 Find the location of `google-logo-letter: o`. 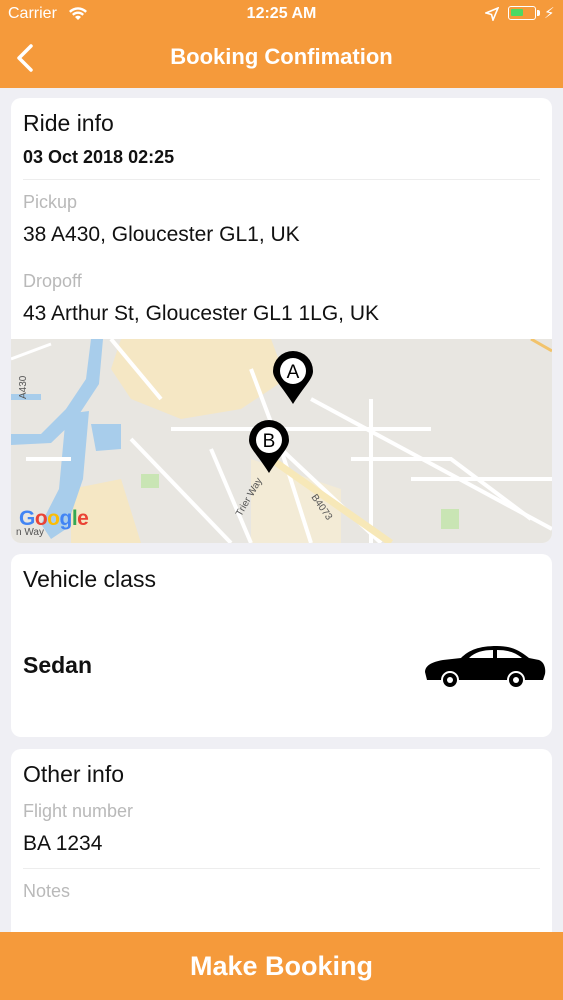

google-logo-letter: o is located at coordinates (53, 518).